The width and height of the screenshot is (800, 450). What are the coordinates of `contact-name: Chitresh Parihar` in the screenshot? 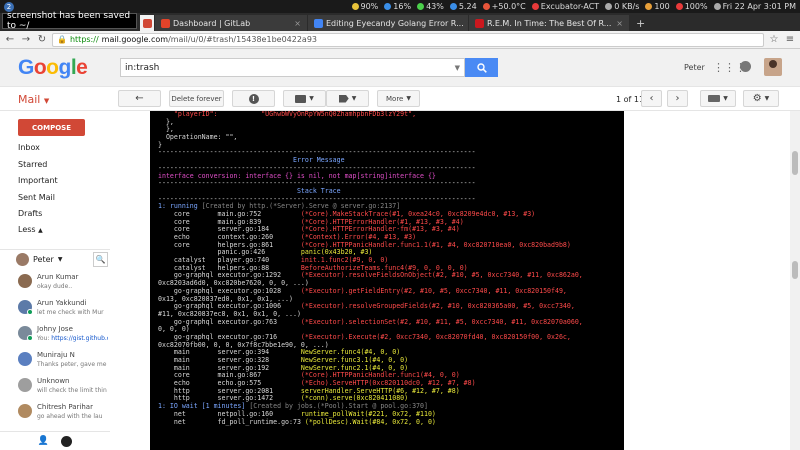 It's located at (65, 407).